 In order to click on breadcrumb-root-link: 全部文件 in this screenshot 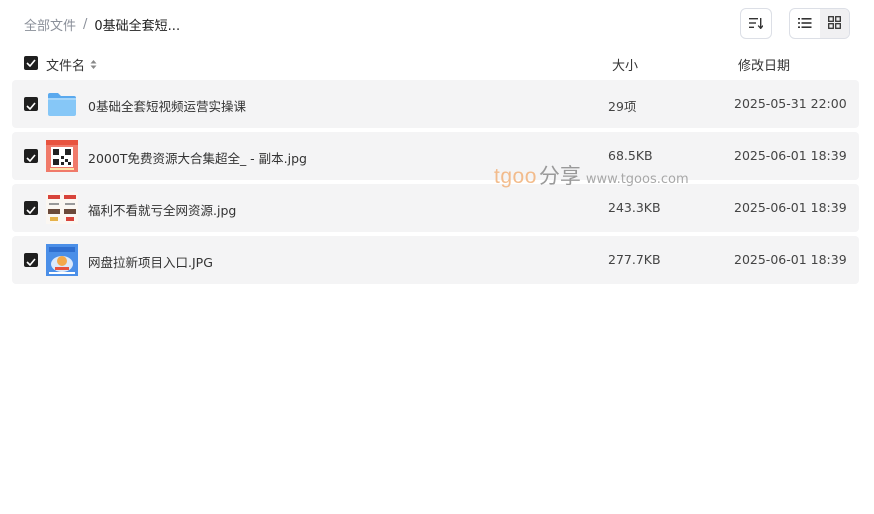, I will do `click(50, 24)`.